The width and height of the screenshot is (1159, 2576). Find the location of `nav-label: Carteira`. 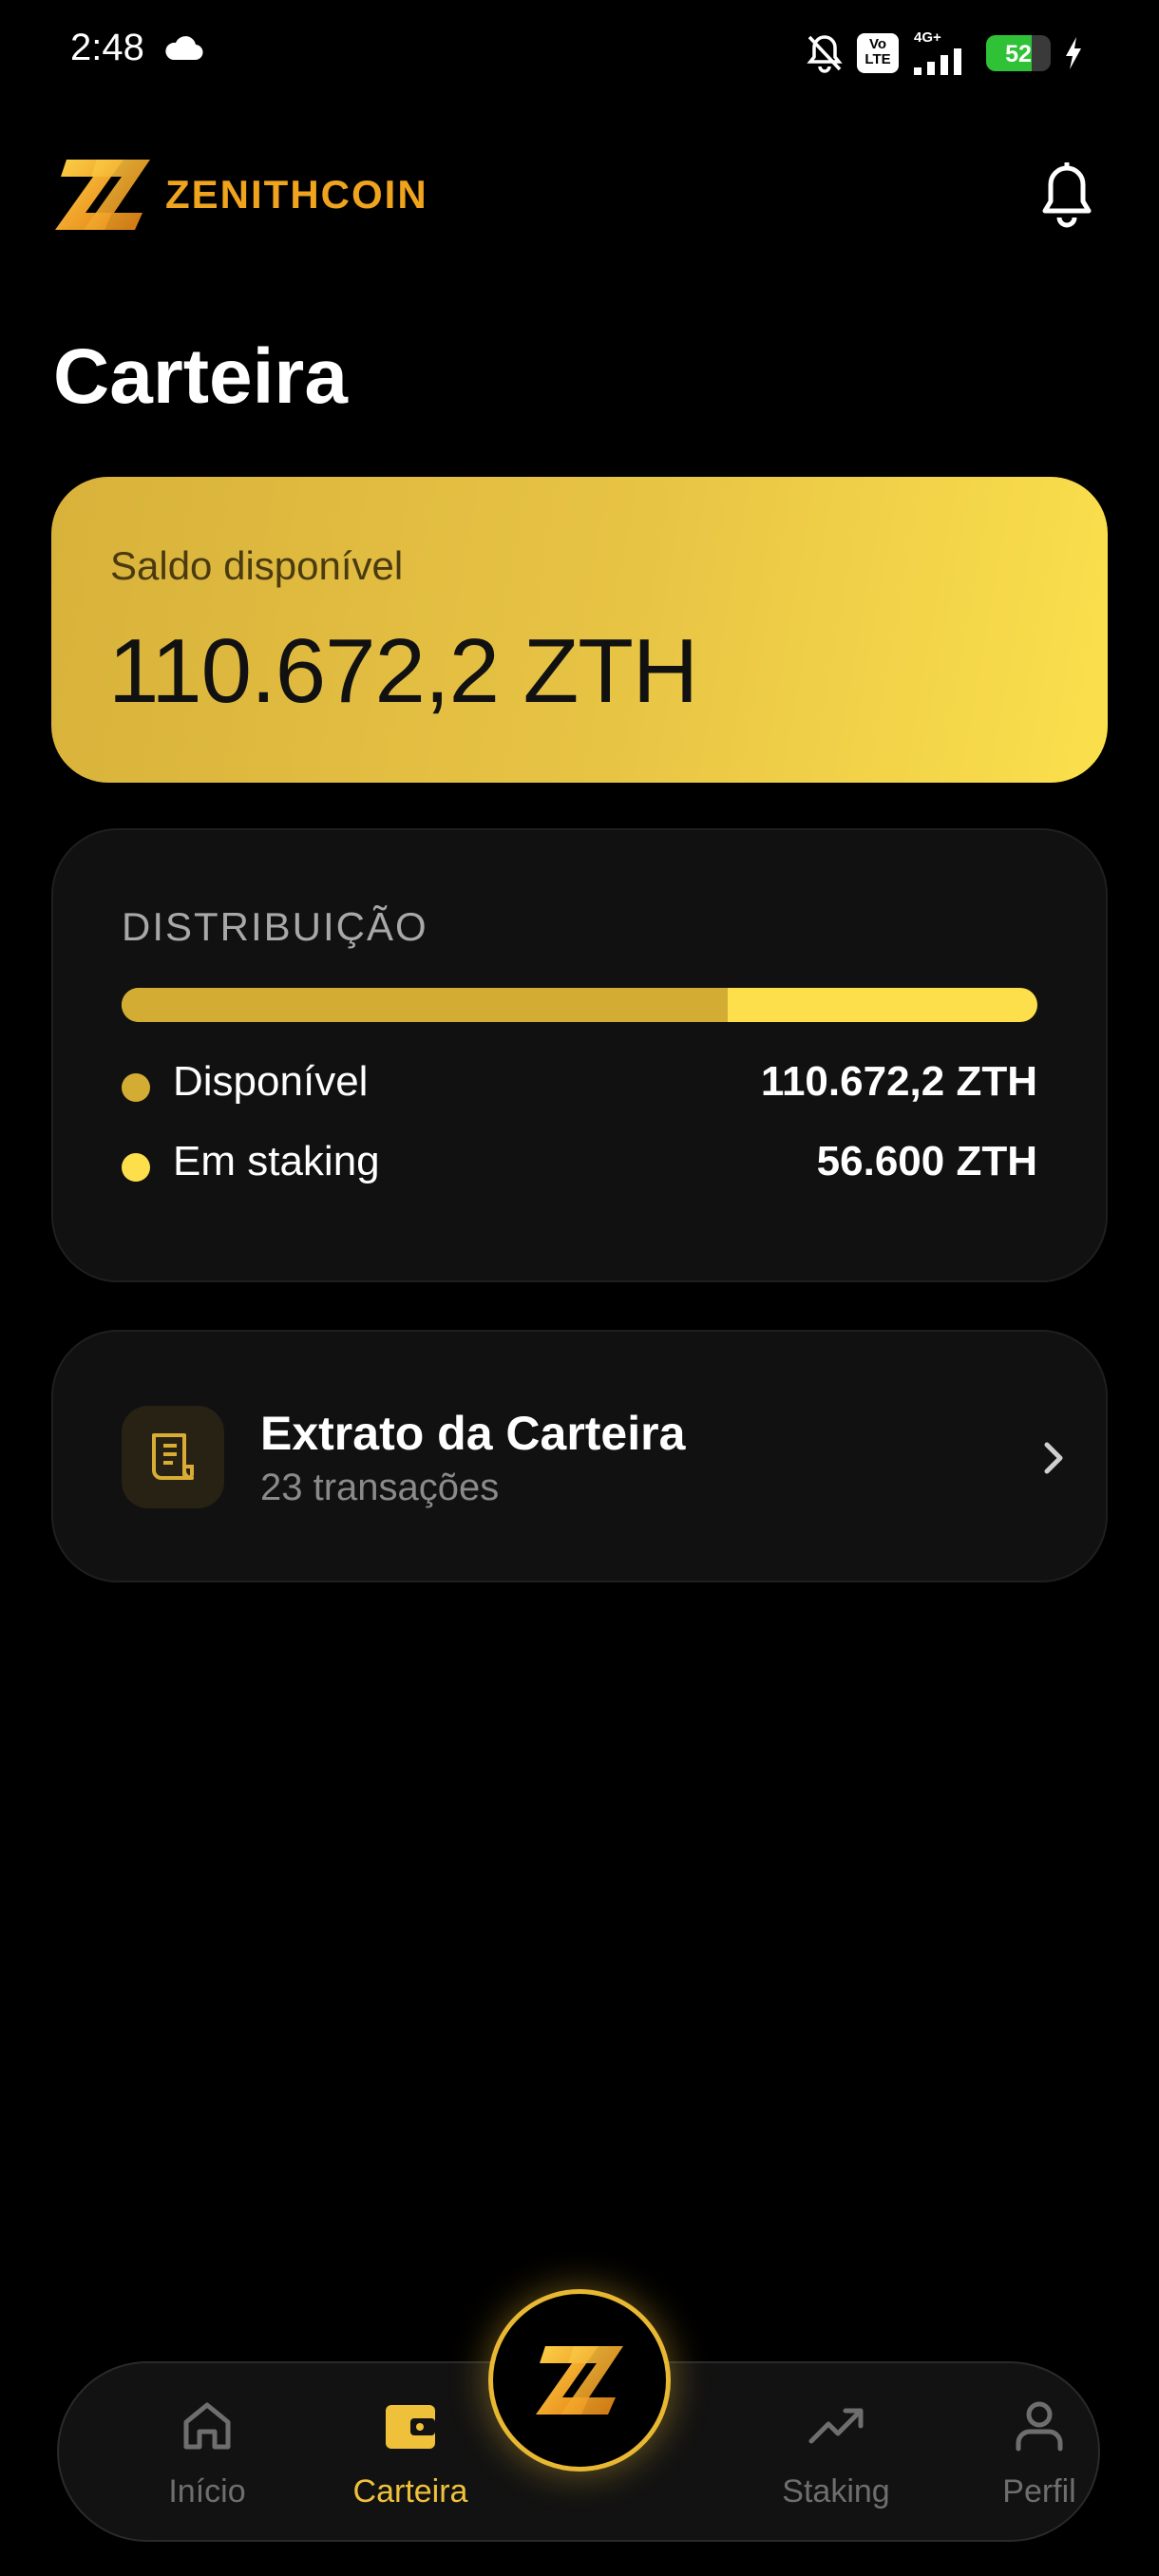

nav-label: Carteira is located at coordinates (410, 2491).